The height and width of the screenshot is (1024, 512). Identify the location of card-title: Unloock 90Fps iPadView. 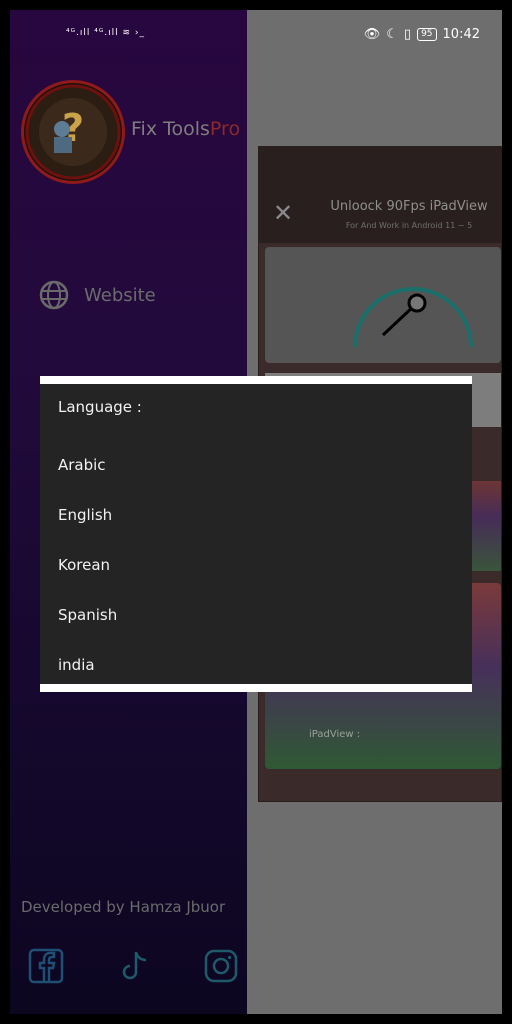
(409, 206).